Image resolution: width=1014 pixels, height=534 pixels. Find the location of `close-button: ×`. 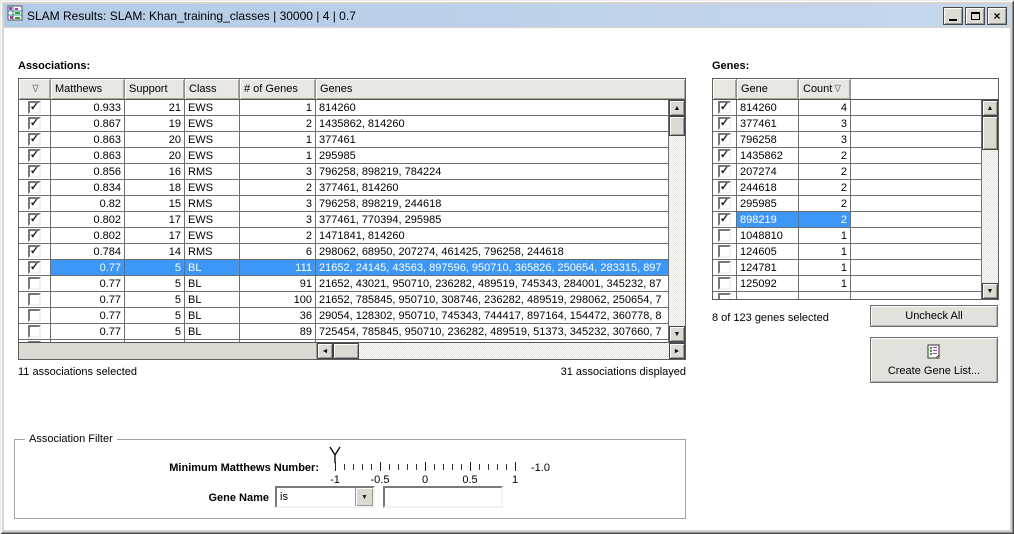

close-button: × is located at coordinates (997, 15).